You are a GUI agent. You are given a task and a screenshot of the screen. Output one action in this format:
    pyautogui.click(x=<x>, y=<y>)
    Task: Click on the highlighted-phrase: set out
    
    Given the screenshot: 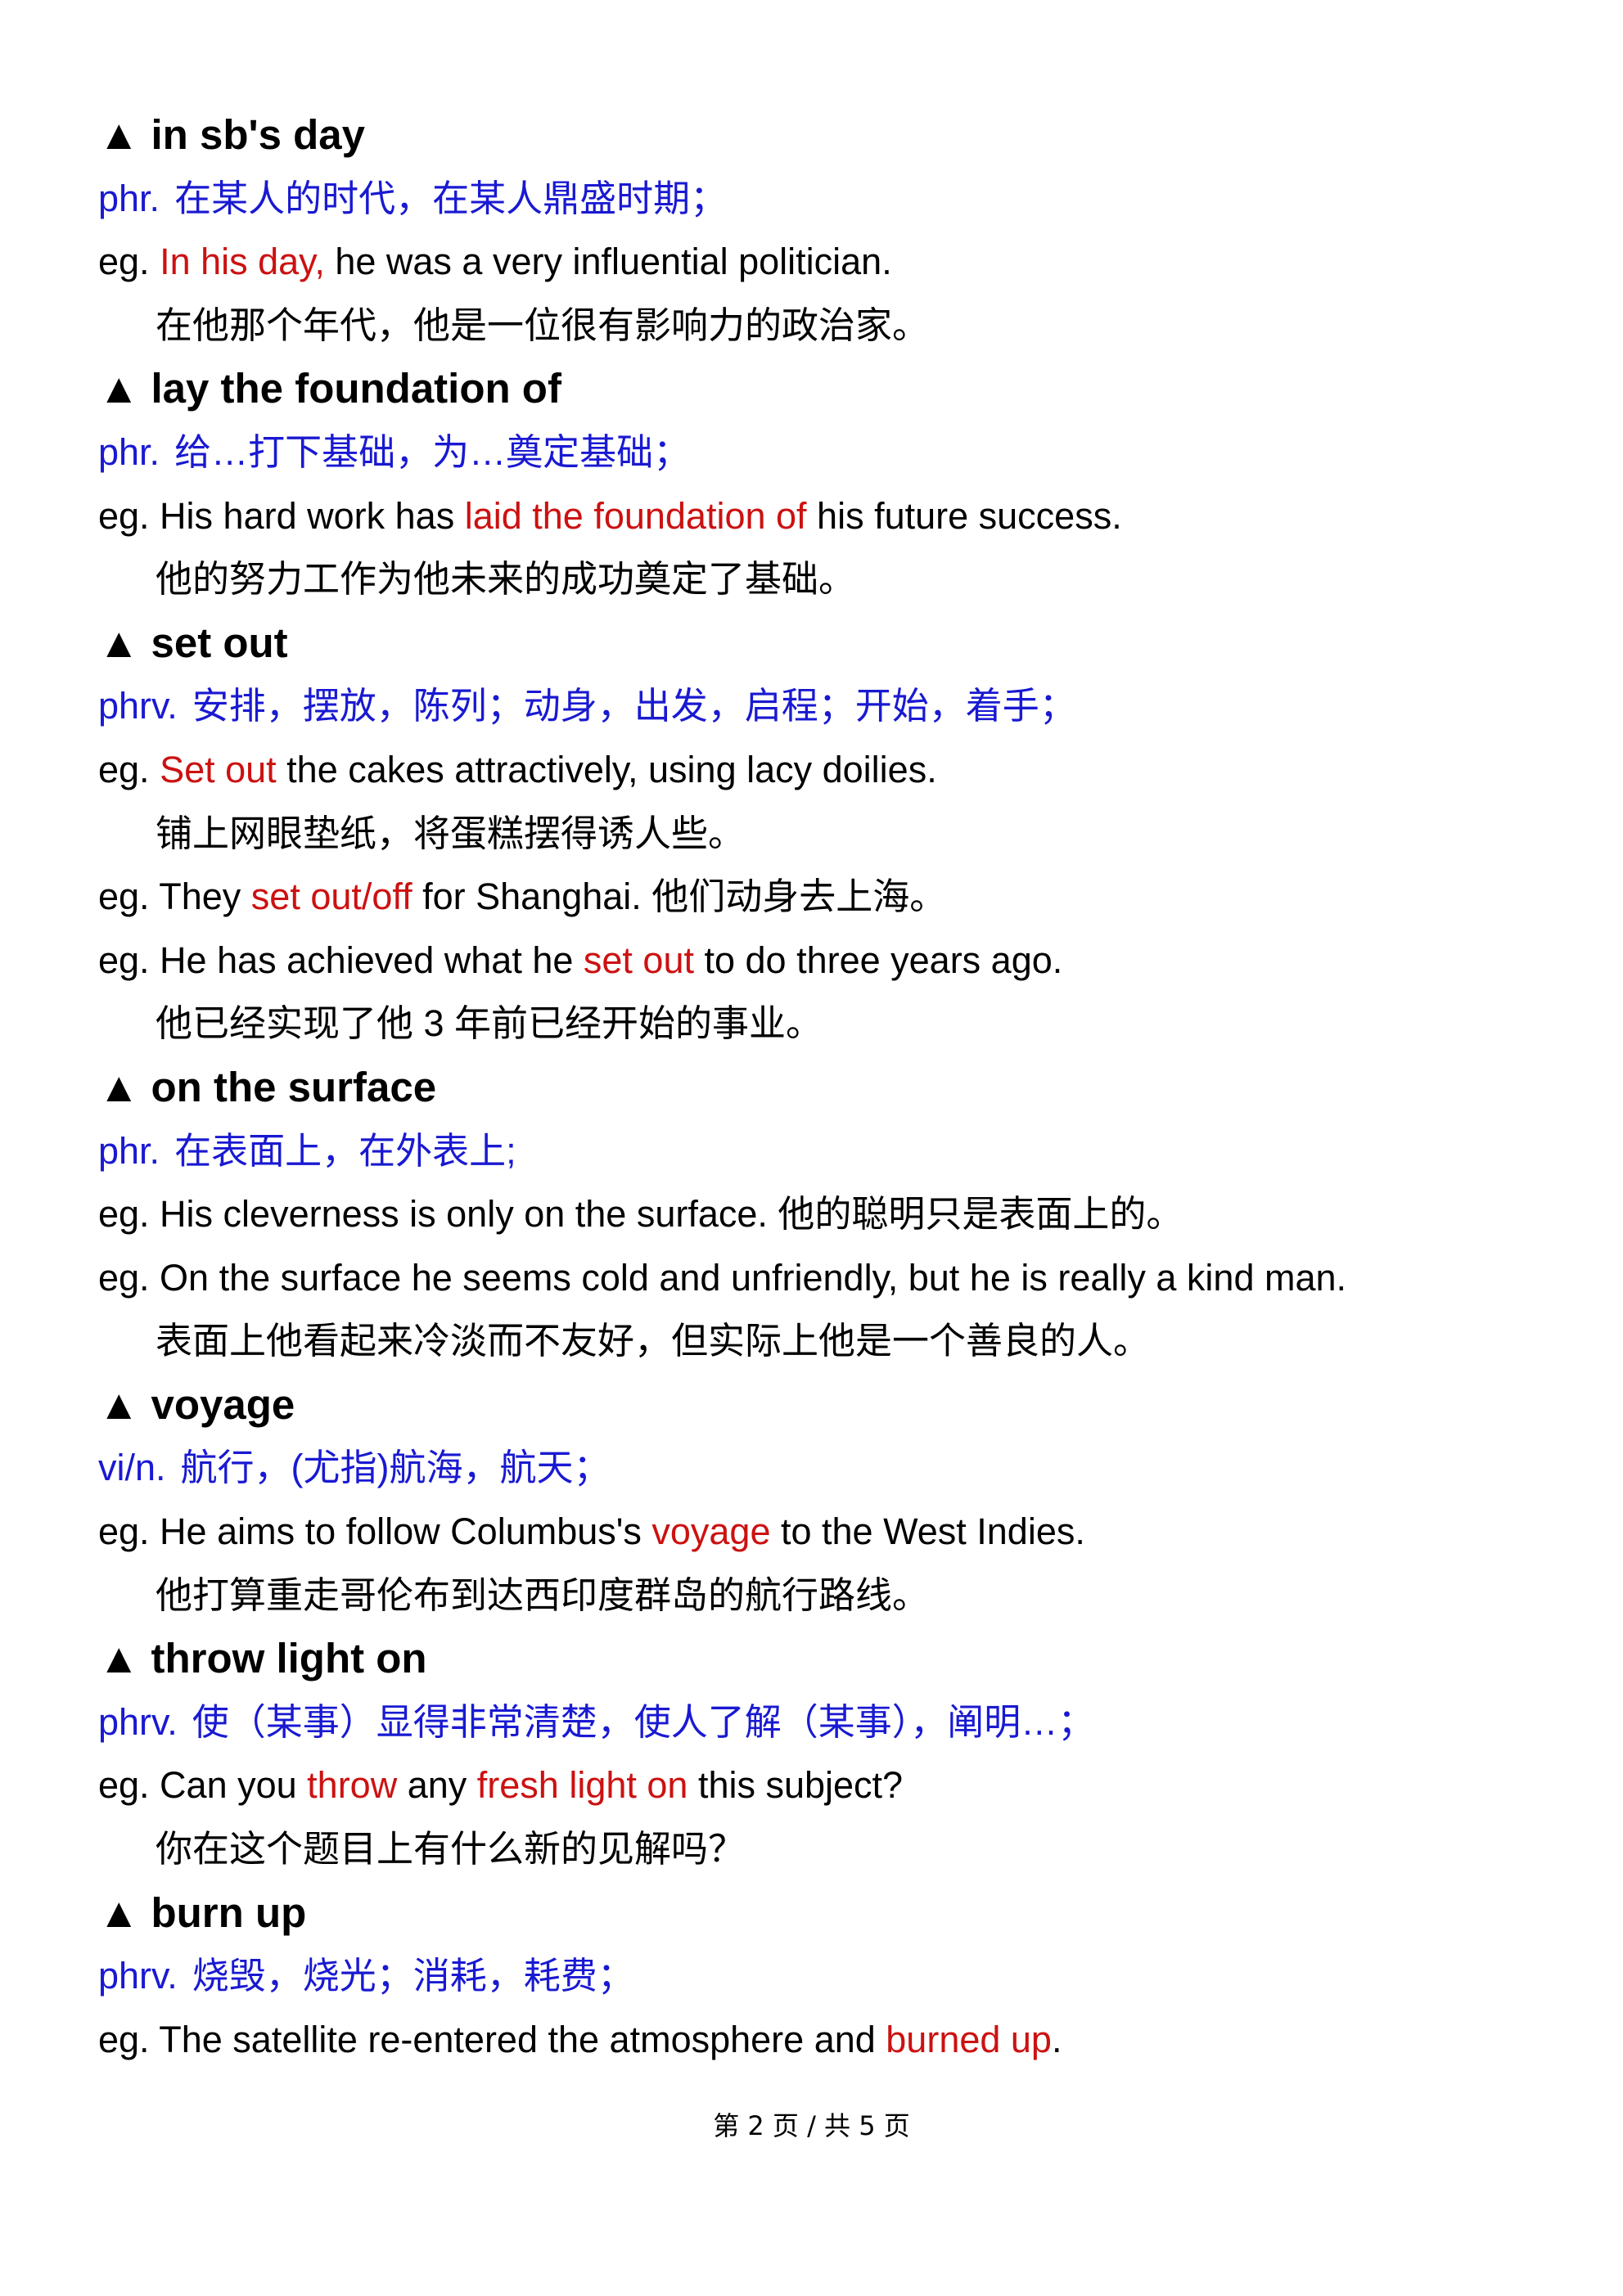 What is the action you would take?
    pyautogui.click(x=638, y=960)
    